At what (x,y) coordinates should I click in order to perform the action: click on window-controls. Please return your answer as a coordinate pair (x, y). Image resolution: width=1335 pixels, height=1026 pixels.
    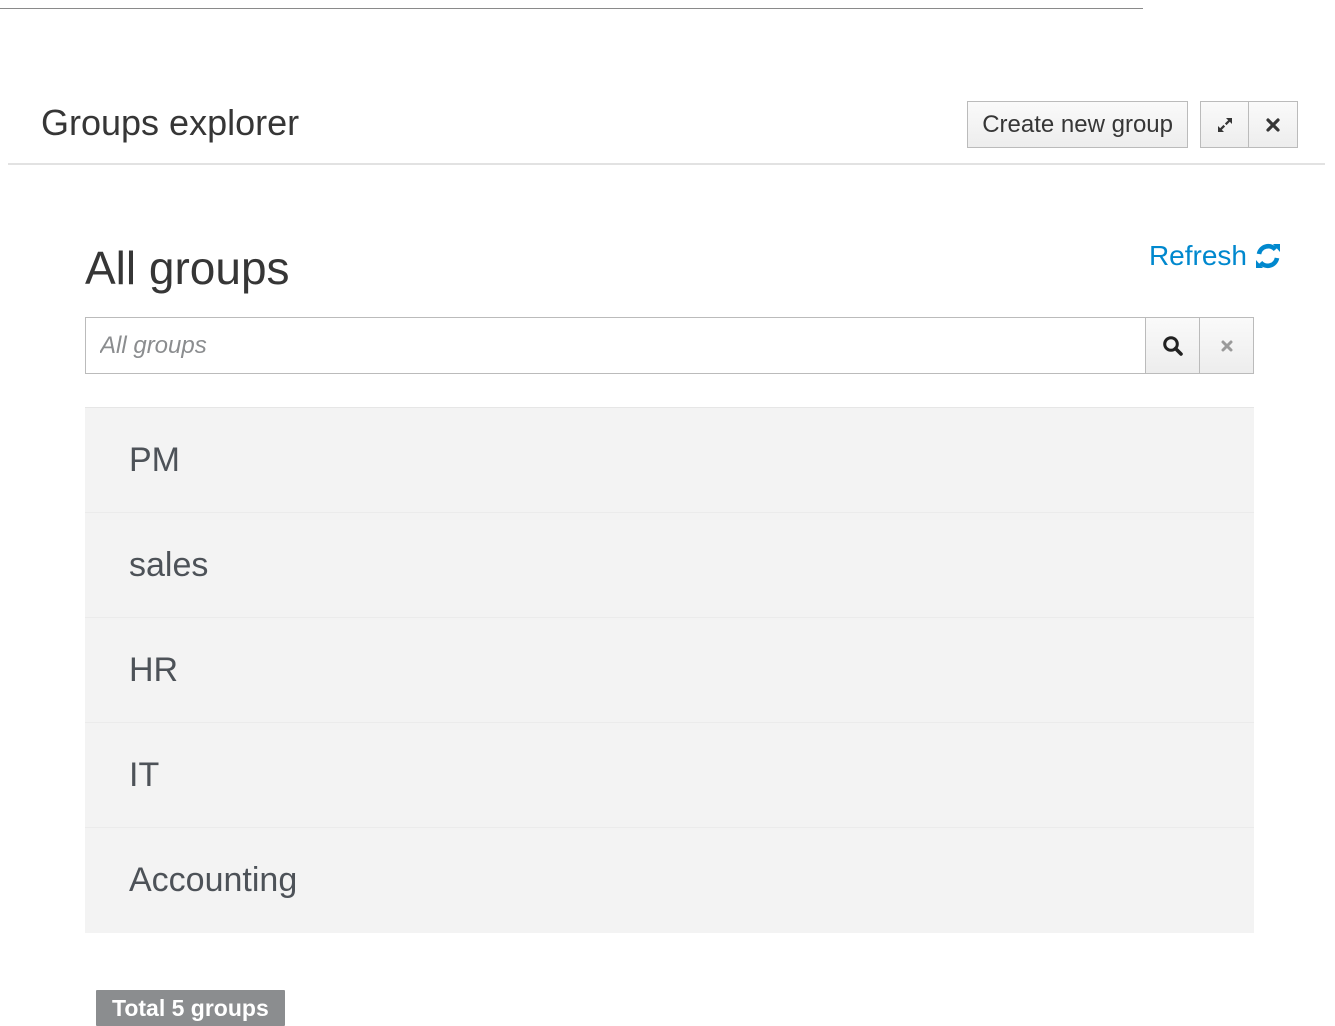
    Looking at the image, I should click on (1249, 124).